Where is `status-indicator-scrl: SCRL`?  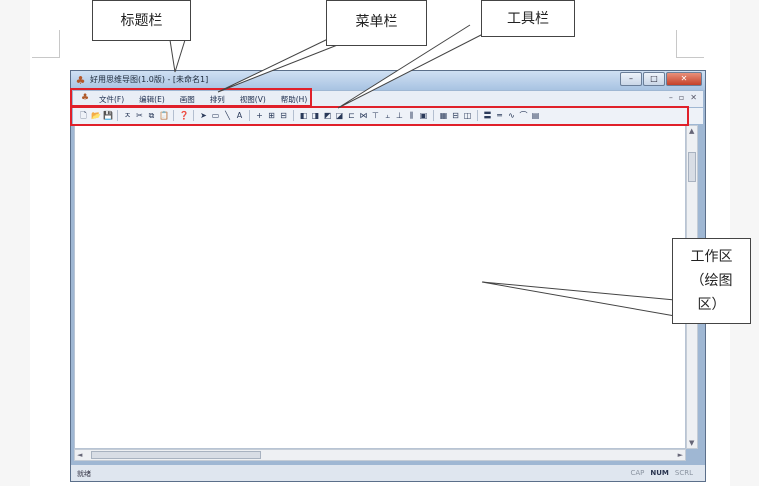
status-indicator-scrl: SCRL is located at coordinates (683, 473).